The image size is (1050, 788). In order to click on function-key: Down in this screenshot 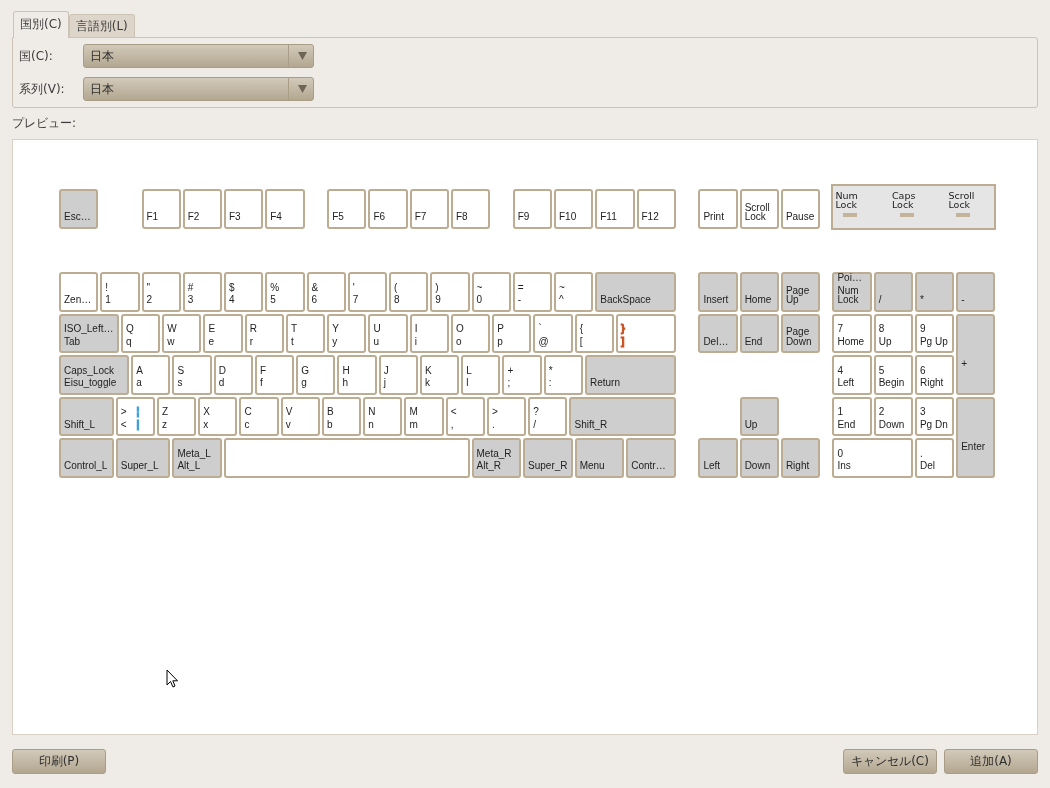, I will do `click(759, 458)`.